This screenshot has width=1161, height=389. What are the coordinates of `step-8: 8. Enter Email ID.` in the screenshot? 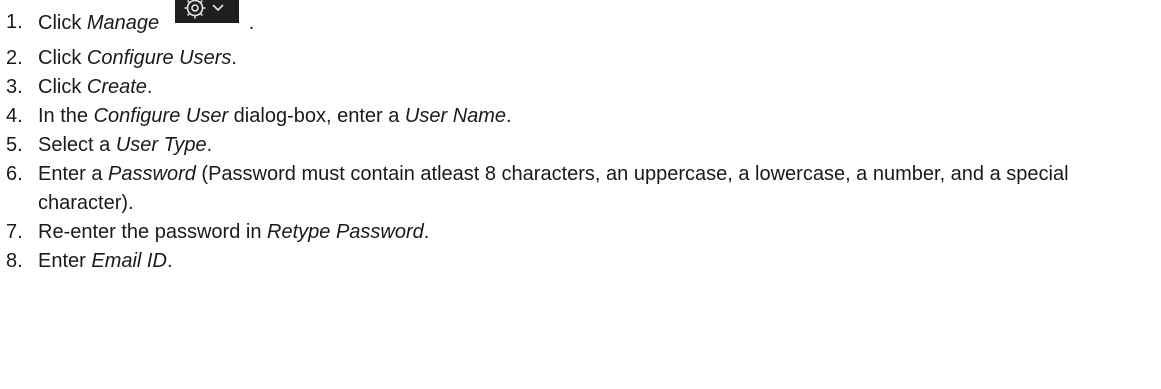 It's located at (580, 261).